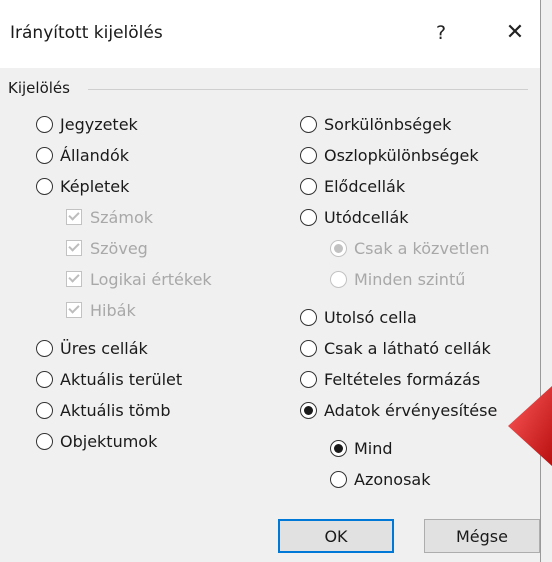  I want to click on option-label: Csak a látható cellák, so click(407, 348).